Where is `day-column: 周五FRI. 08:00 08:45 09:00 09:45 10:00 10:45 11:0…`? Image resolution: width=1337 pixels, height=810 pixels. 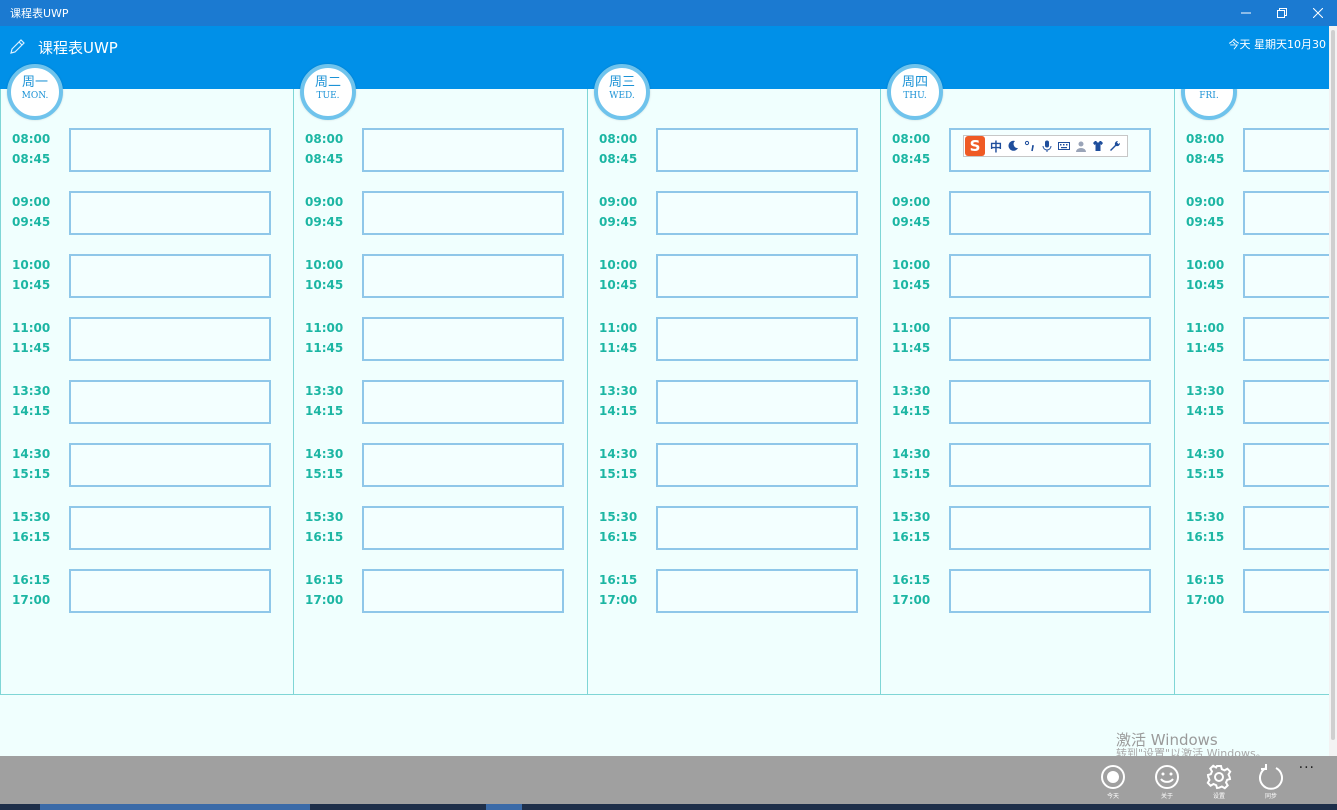 day-column: 周五FRI. 08:00 08:45 09:00 09:45 10:00 10:45 11:0… is located at coordinates (1251, 392).